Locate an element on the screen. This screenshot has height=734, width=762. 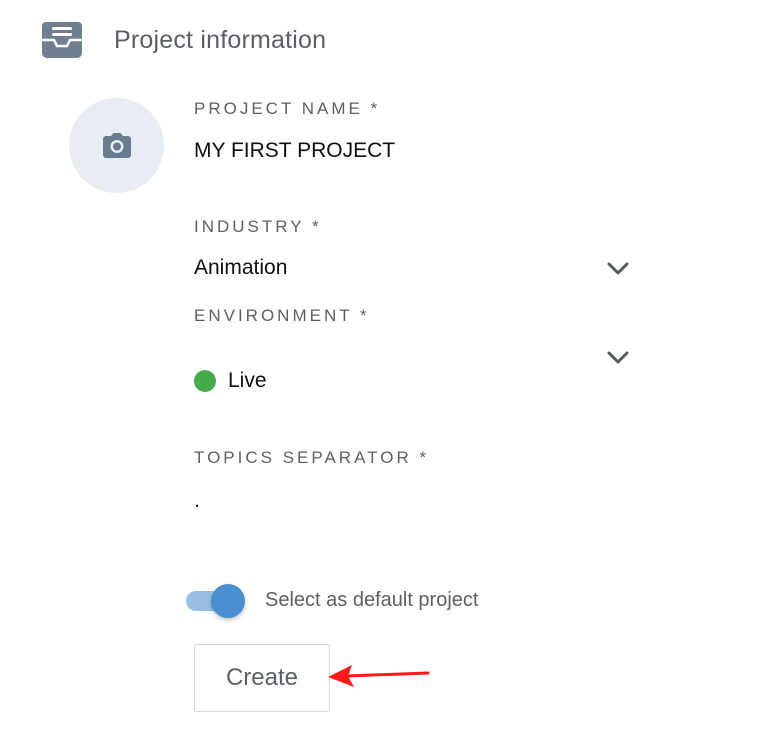
industry-value: Animation is located at coordinates (241, 267).